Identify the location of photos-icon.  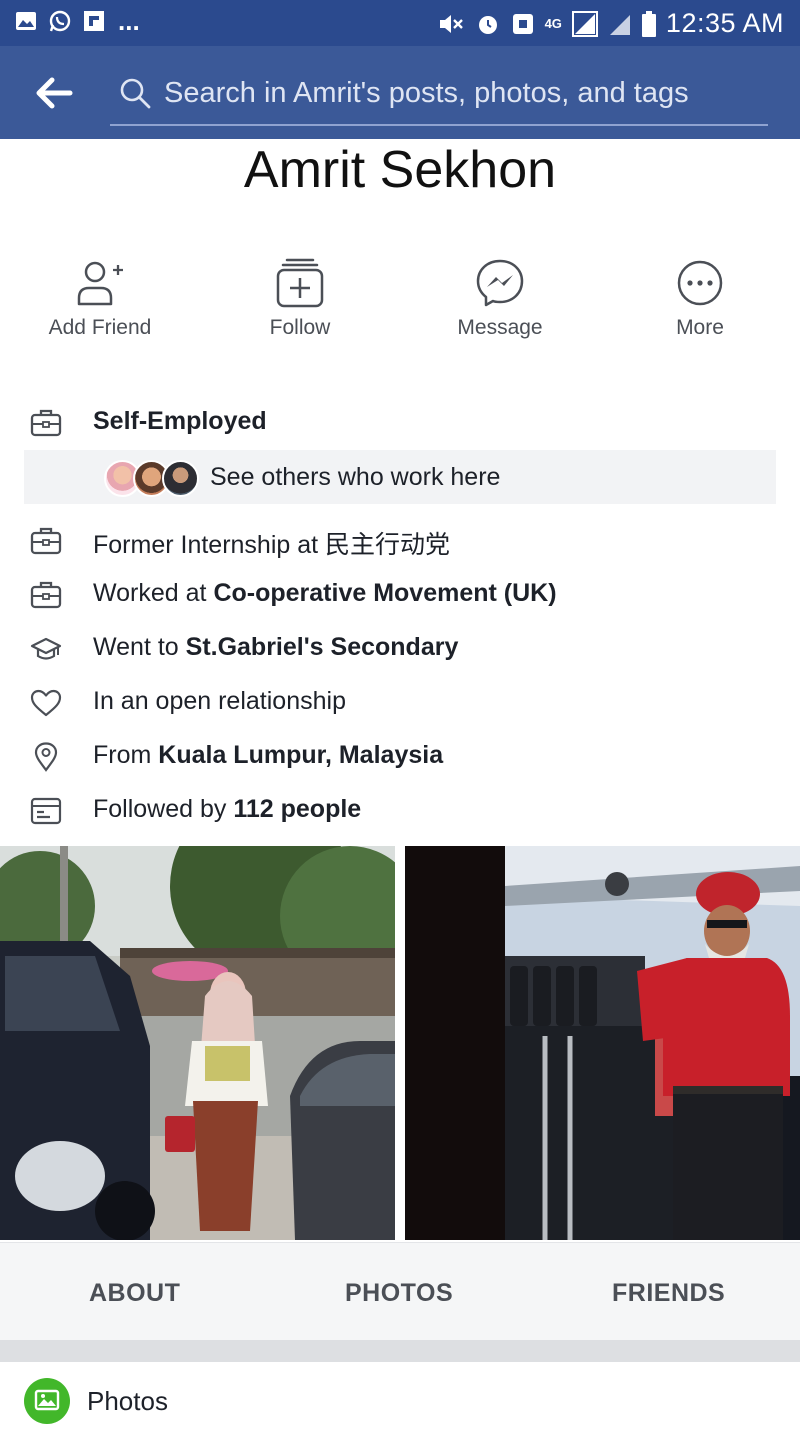
(47, 1401).